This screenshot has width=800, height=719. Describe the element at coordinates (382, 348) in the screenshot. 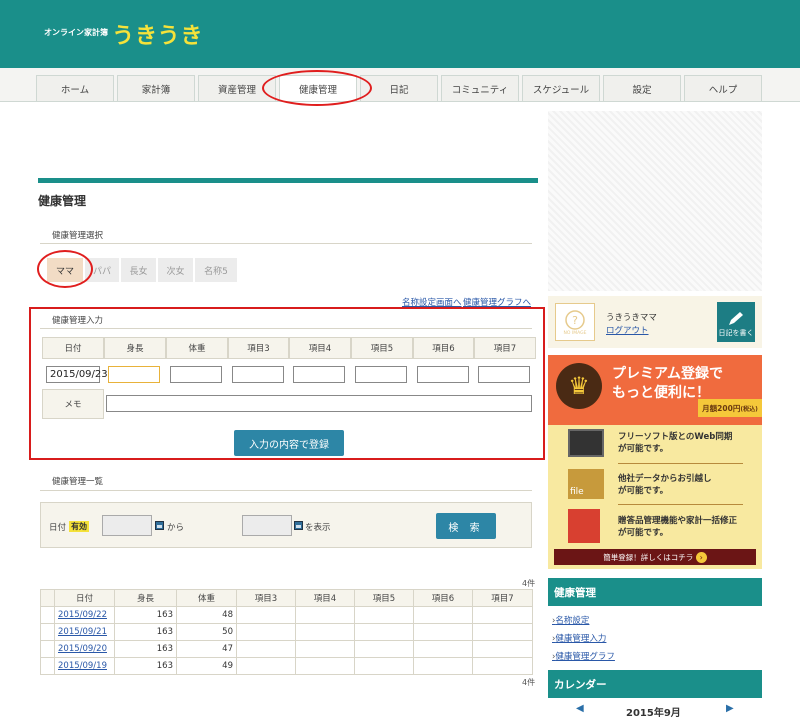

I see `input-header-item5: 項目5` at that location.